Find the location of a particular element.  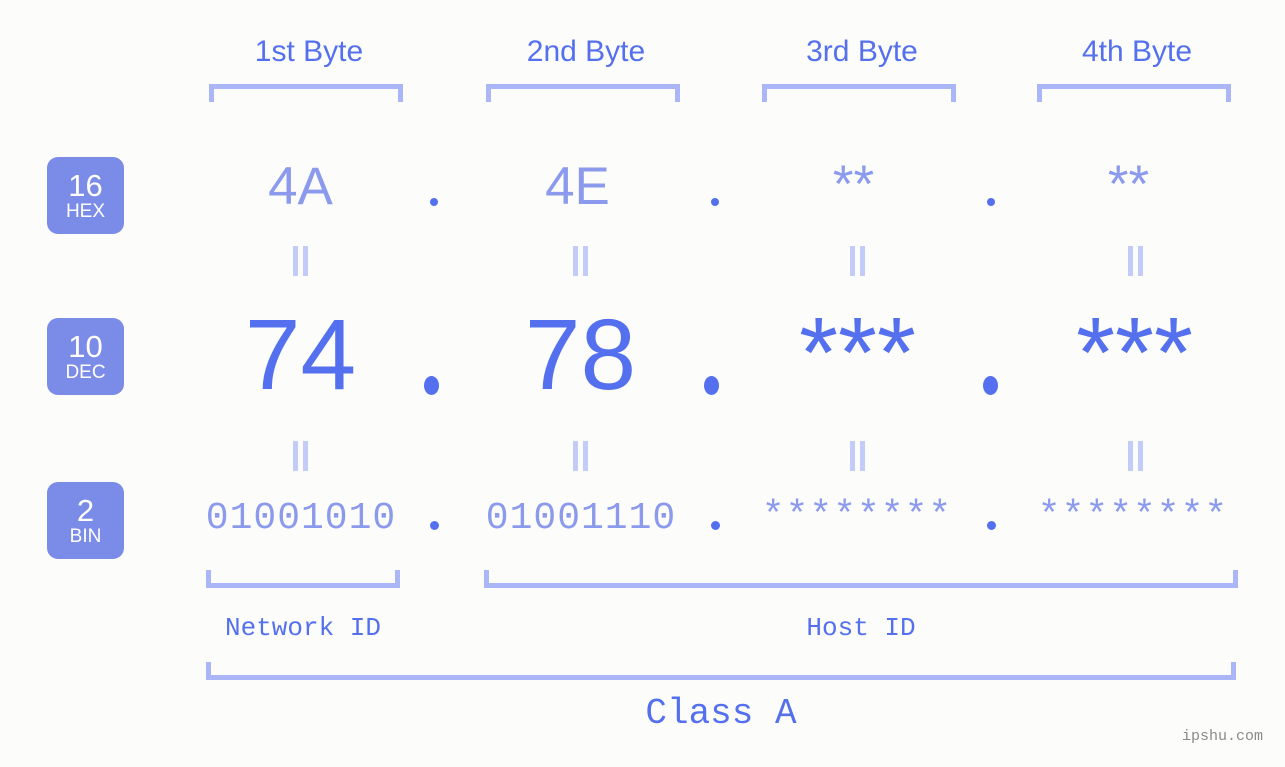

radix-badge-bin-number: 2 is located at coordinates (85, 510).